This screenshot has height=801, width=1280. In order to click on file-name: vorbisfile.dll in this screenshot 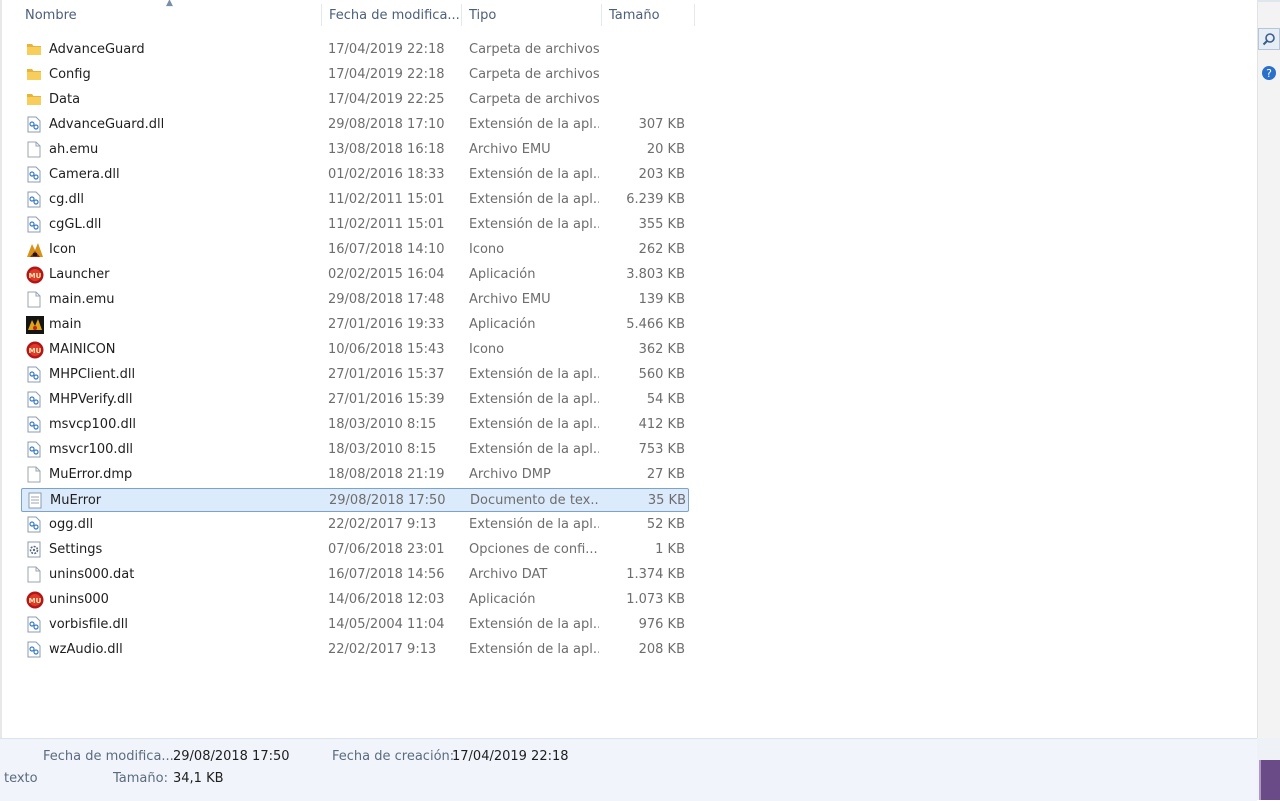, I will do `click(89, 624)`.